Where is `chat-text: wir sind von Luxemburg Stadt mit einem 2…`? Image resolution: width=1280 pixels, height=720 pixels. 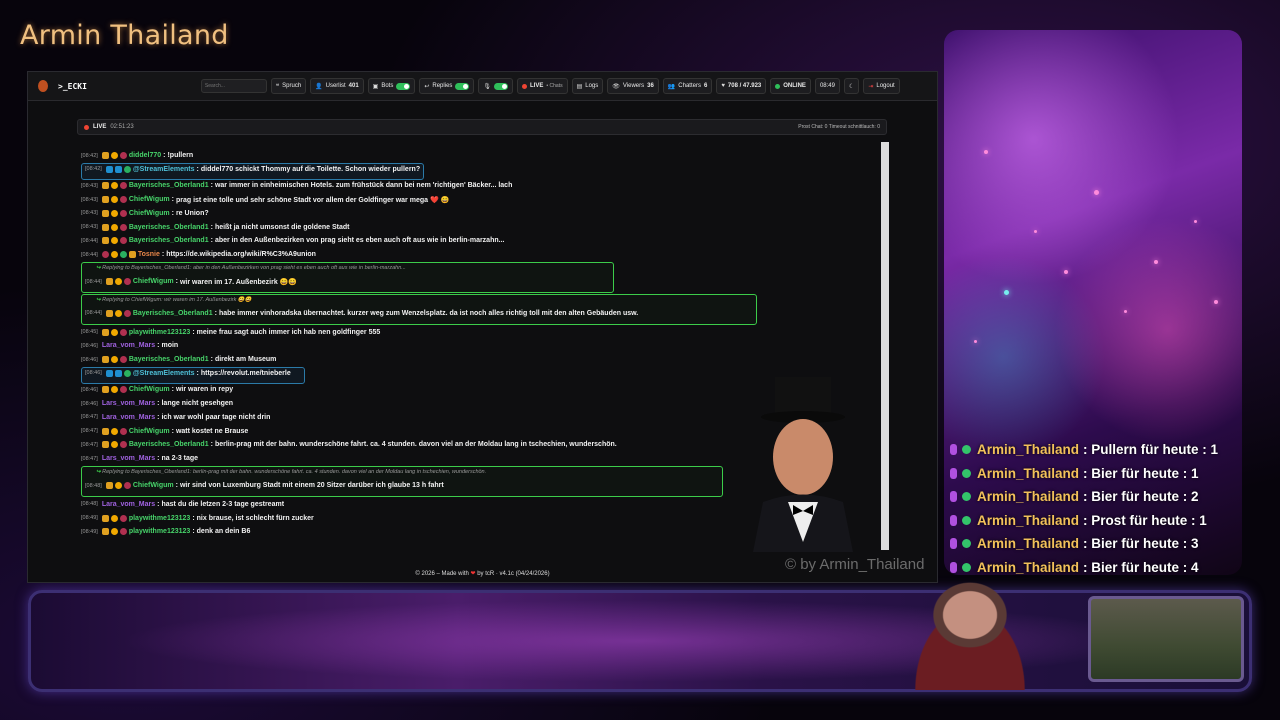
chat-text: wir sind von Luxemburg Stadt mit einem 2… is located at coordinates (311, 485).